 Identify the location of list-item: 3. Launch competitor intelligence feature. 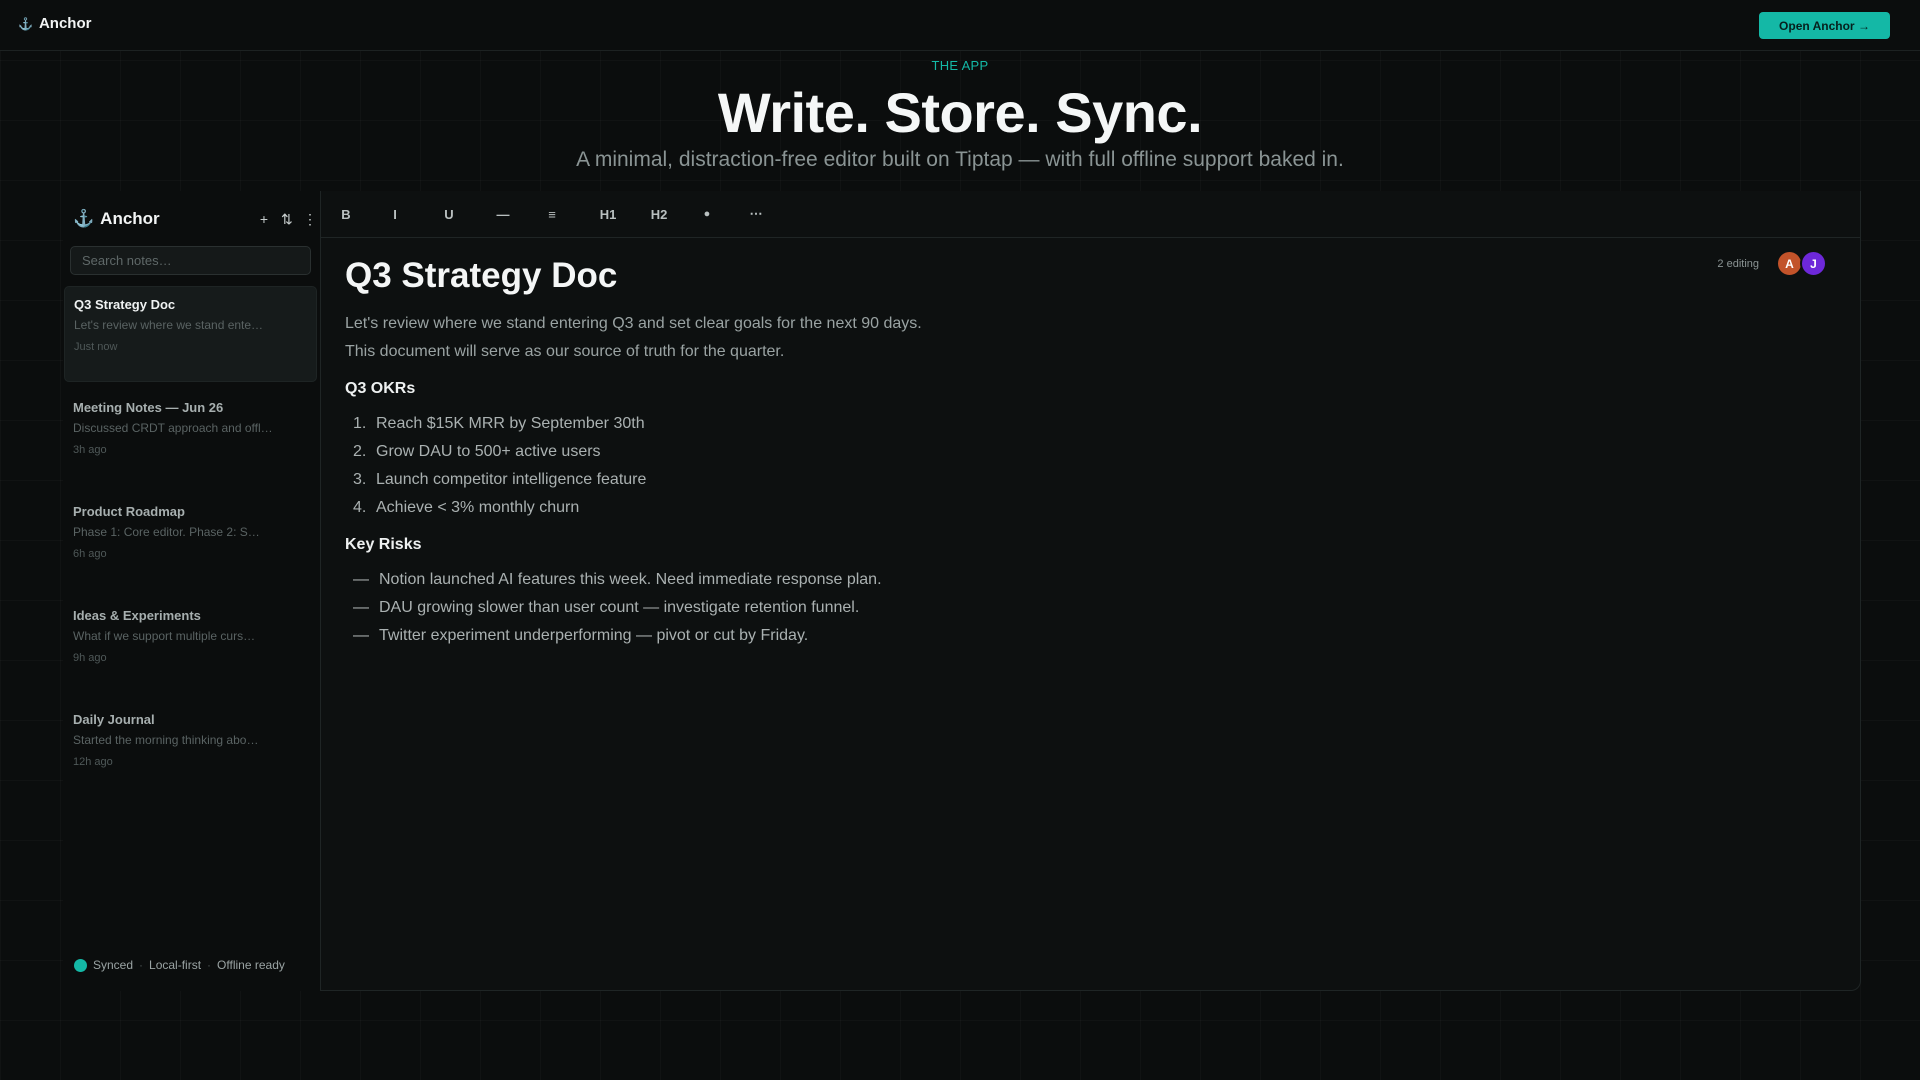
(1049, 480).